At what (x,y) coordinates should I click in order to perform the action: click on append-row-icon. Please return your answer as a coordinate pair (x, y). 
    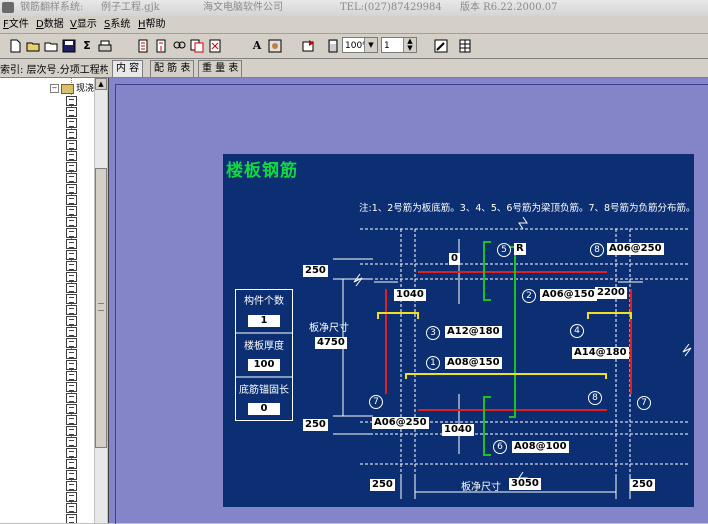
    Looking at the image, I should click on (161, 46).